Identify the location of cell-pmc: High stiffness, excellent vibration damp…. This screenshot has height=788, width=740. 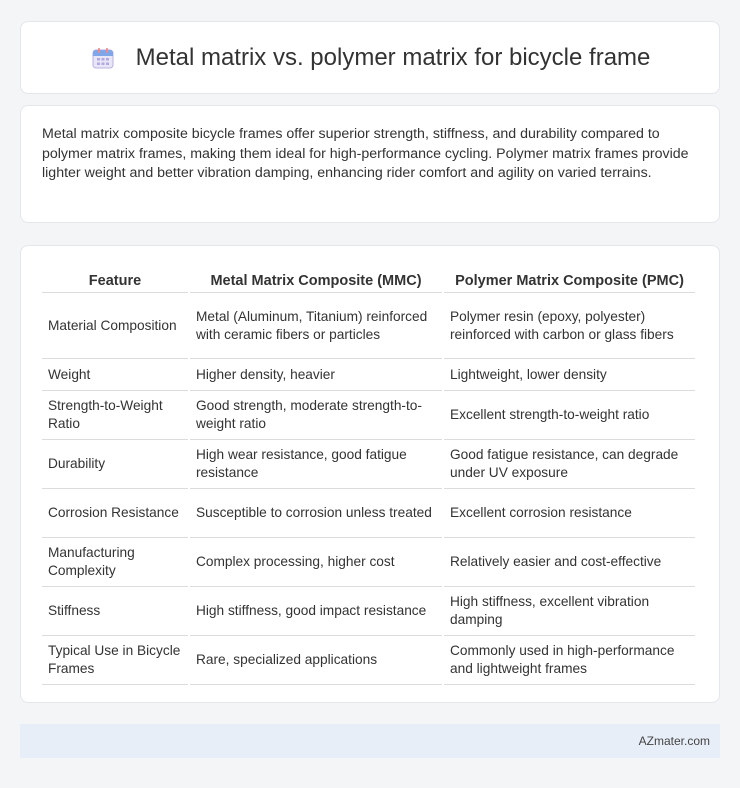
(569, 611).